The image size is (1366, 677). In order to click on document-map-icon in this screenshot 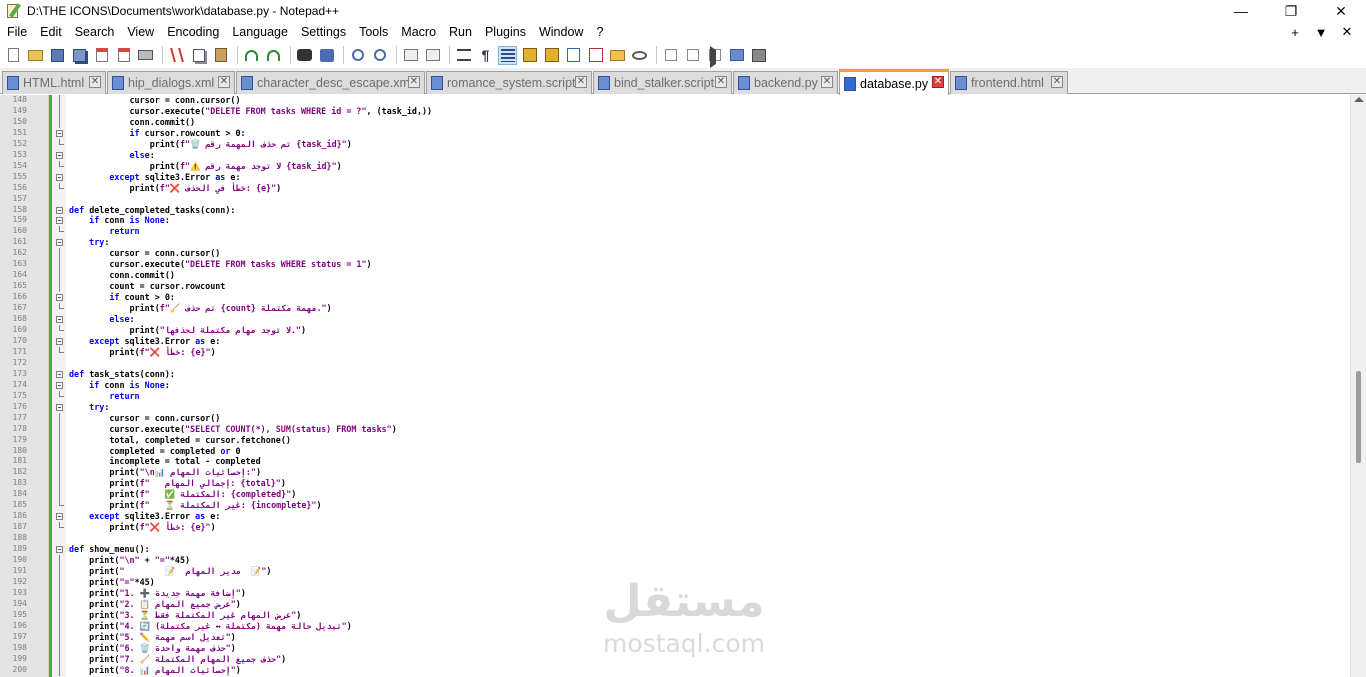, I will do `click(551, 55)`.